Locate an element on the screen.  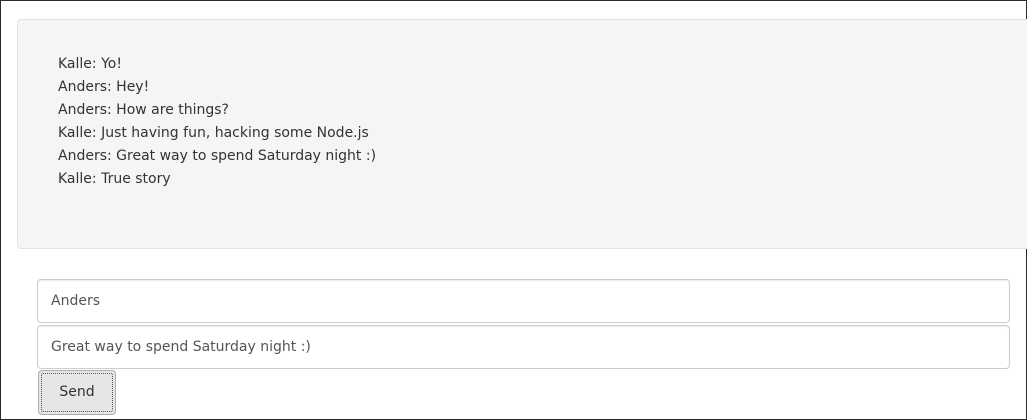
chat-message: Kalle: Yo! is located at coordinates (90, 64).